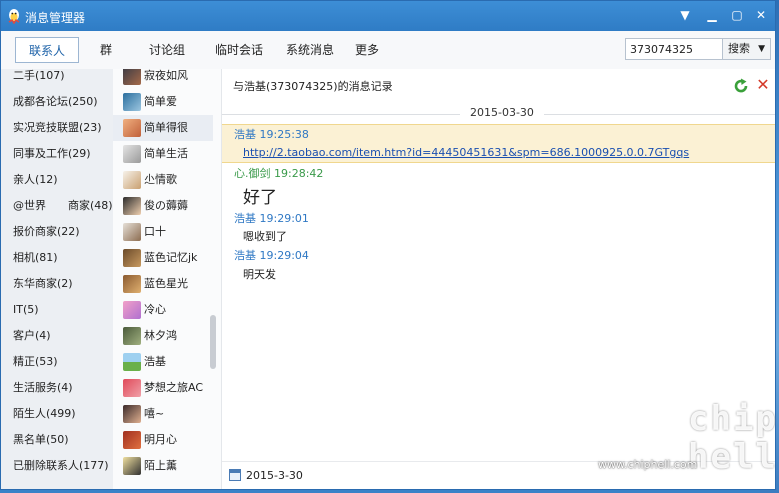 The image size is (779, 493). Describe the element at coordinates (763, 85) in the screenshot. I see `delete-record-icon: ✕` at that location.